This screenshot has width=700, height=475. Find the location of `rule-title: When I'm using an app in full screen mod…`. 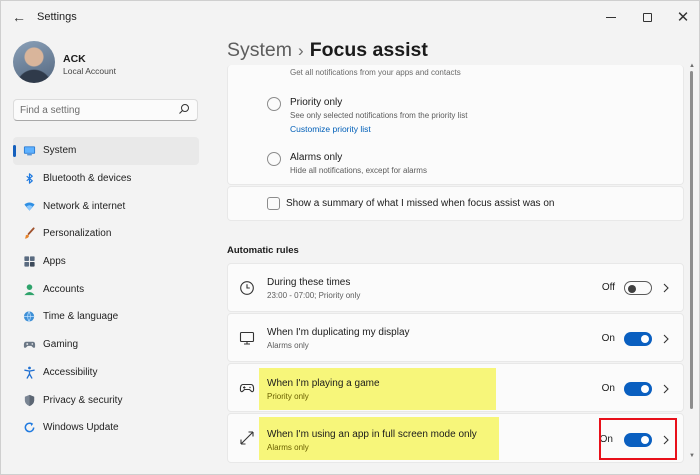

rule-title: When I'm using an app in full screen mod… is located at coordinates (372, 434).